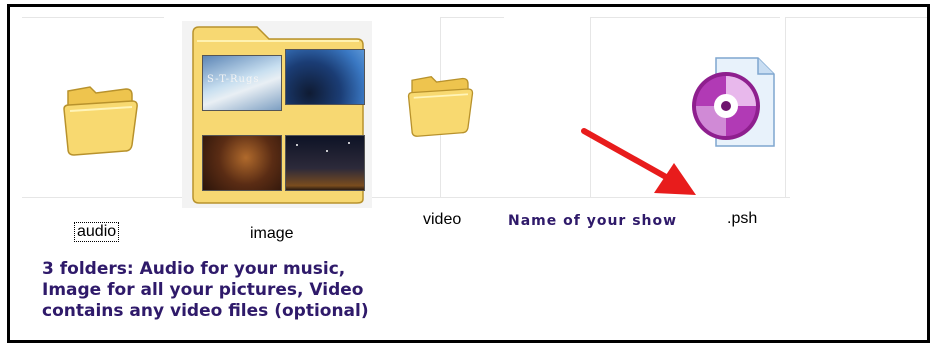  I want to click on note-line: Image for all your pictures, Video, so click(203, 290).